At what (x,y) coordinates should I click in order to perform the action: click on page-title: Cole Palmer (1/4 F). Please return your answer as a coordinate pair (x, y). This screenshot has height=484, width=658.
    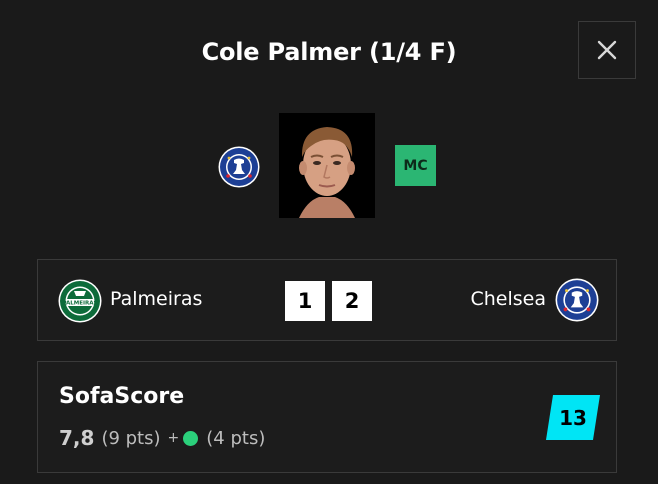
    Looking at the image, I should click on (329, 52).